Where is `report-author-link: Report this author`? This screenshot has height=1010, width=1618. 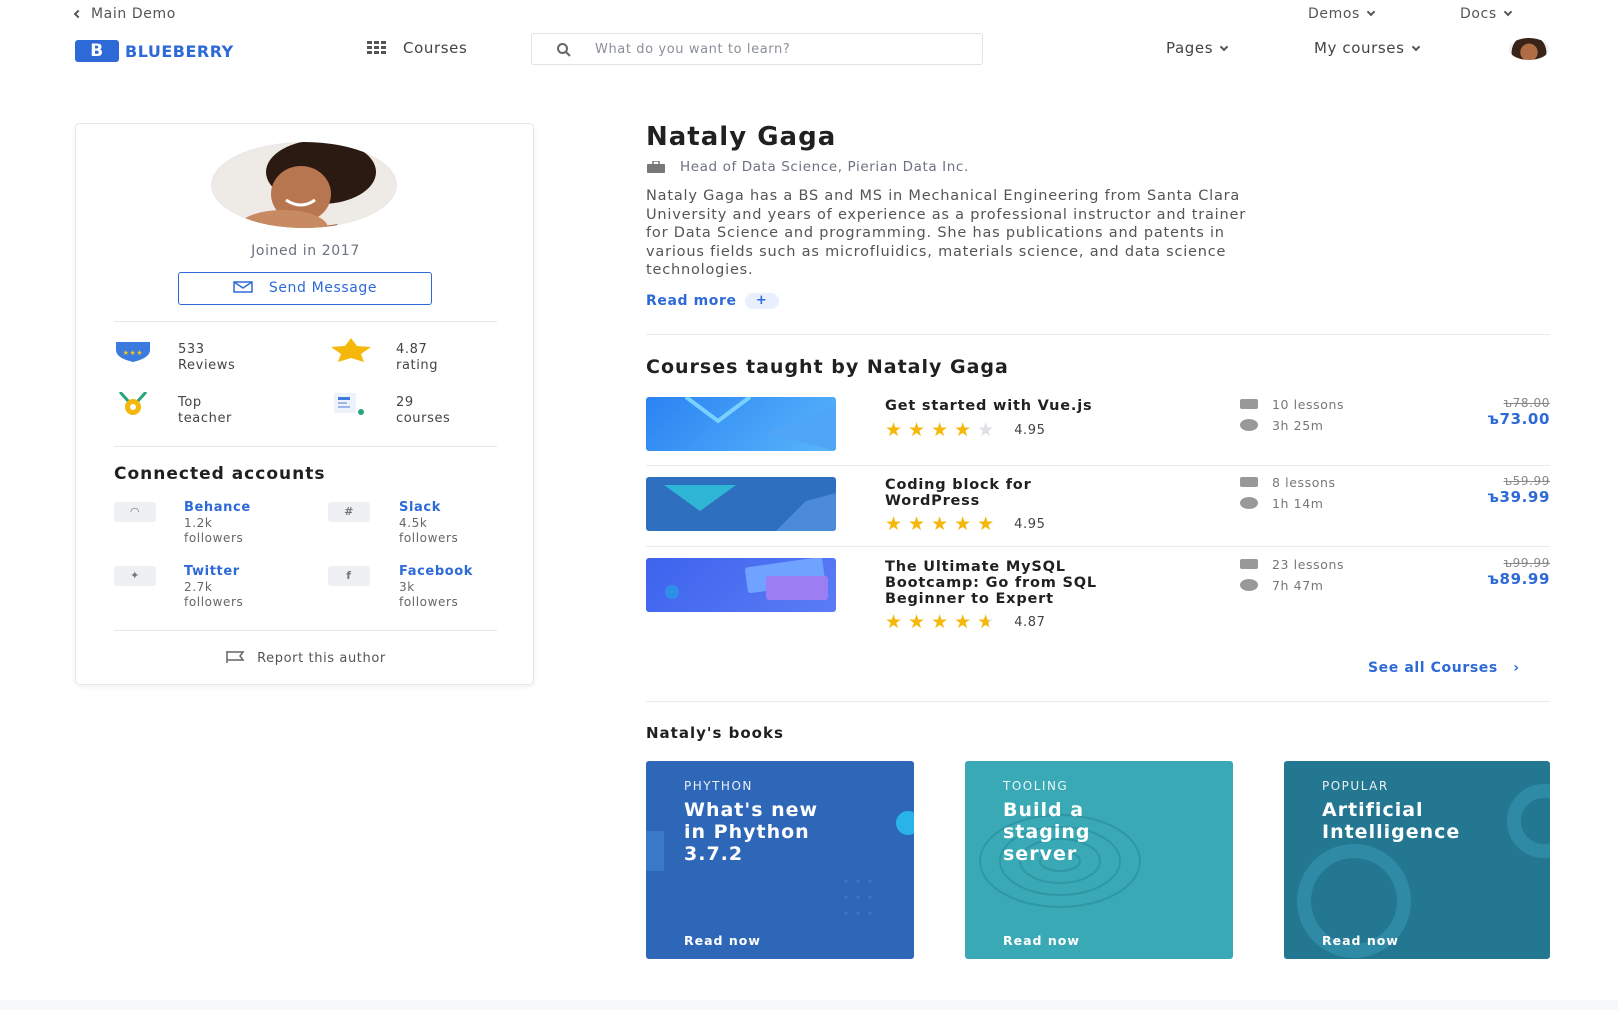
report-author-link: Report this author is located at coordinates (305, 658).